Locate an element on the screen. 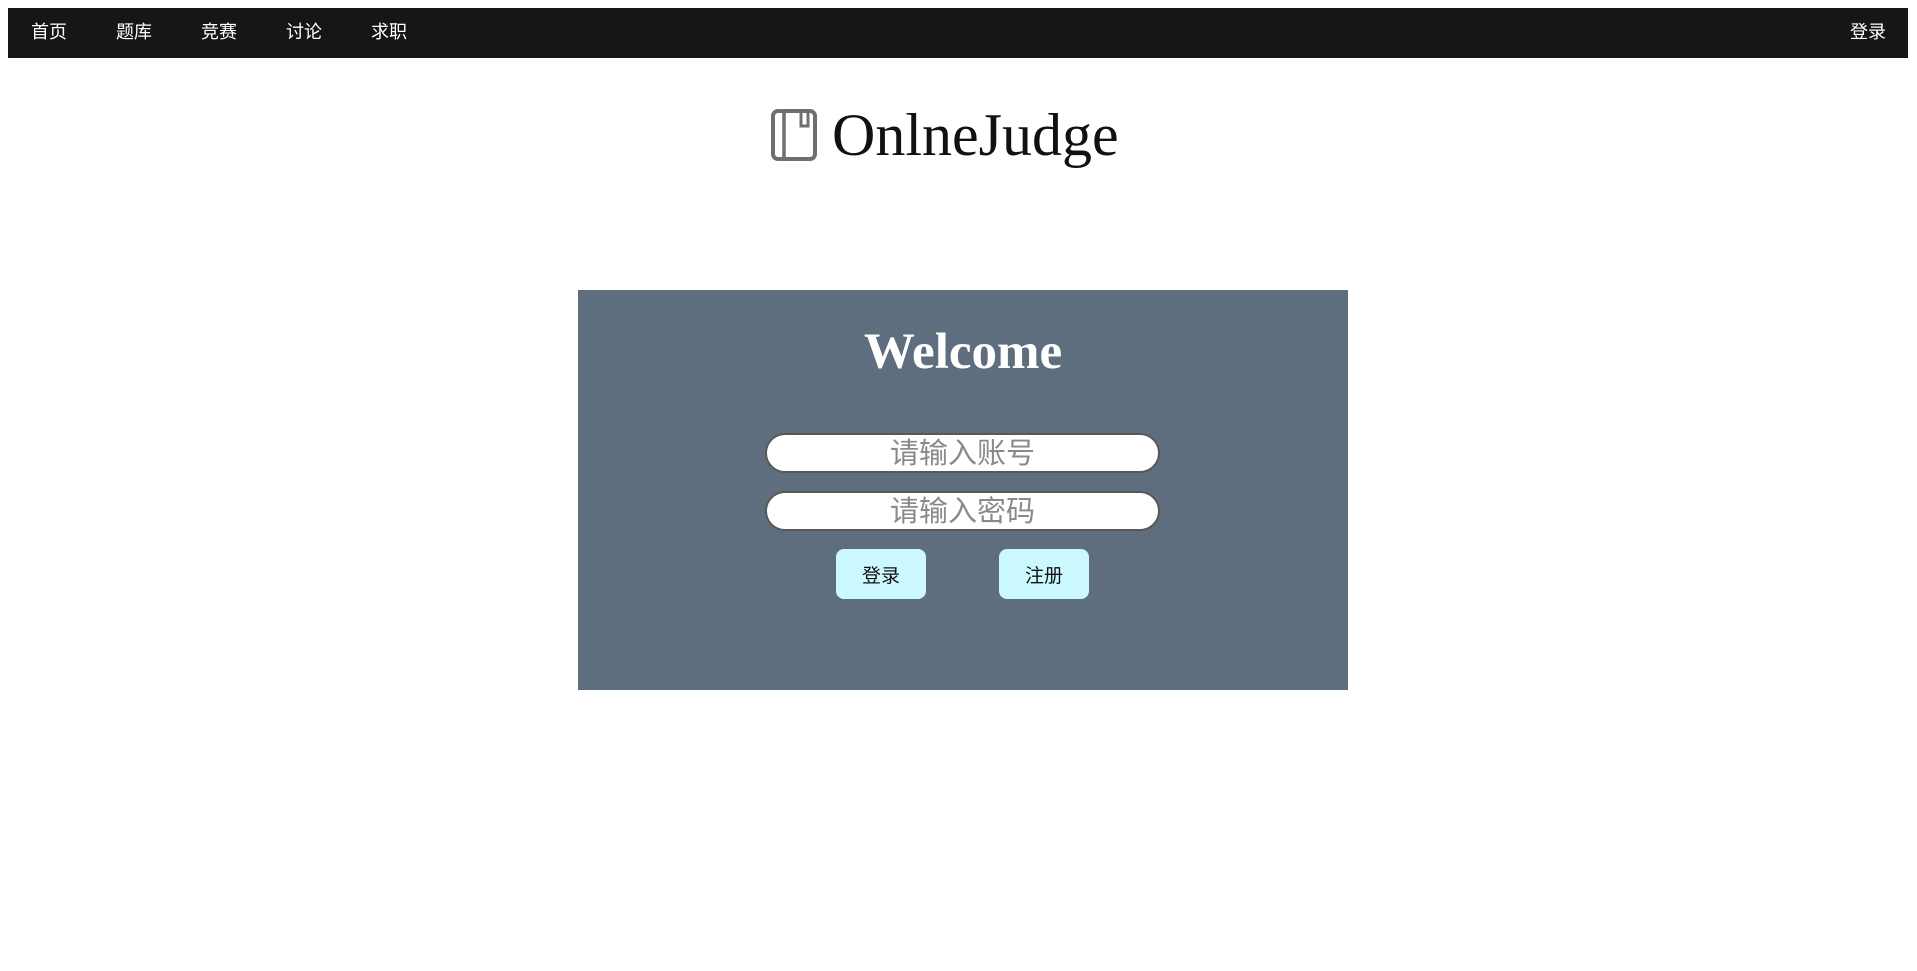  password-input is located at coordinates (962, 511).